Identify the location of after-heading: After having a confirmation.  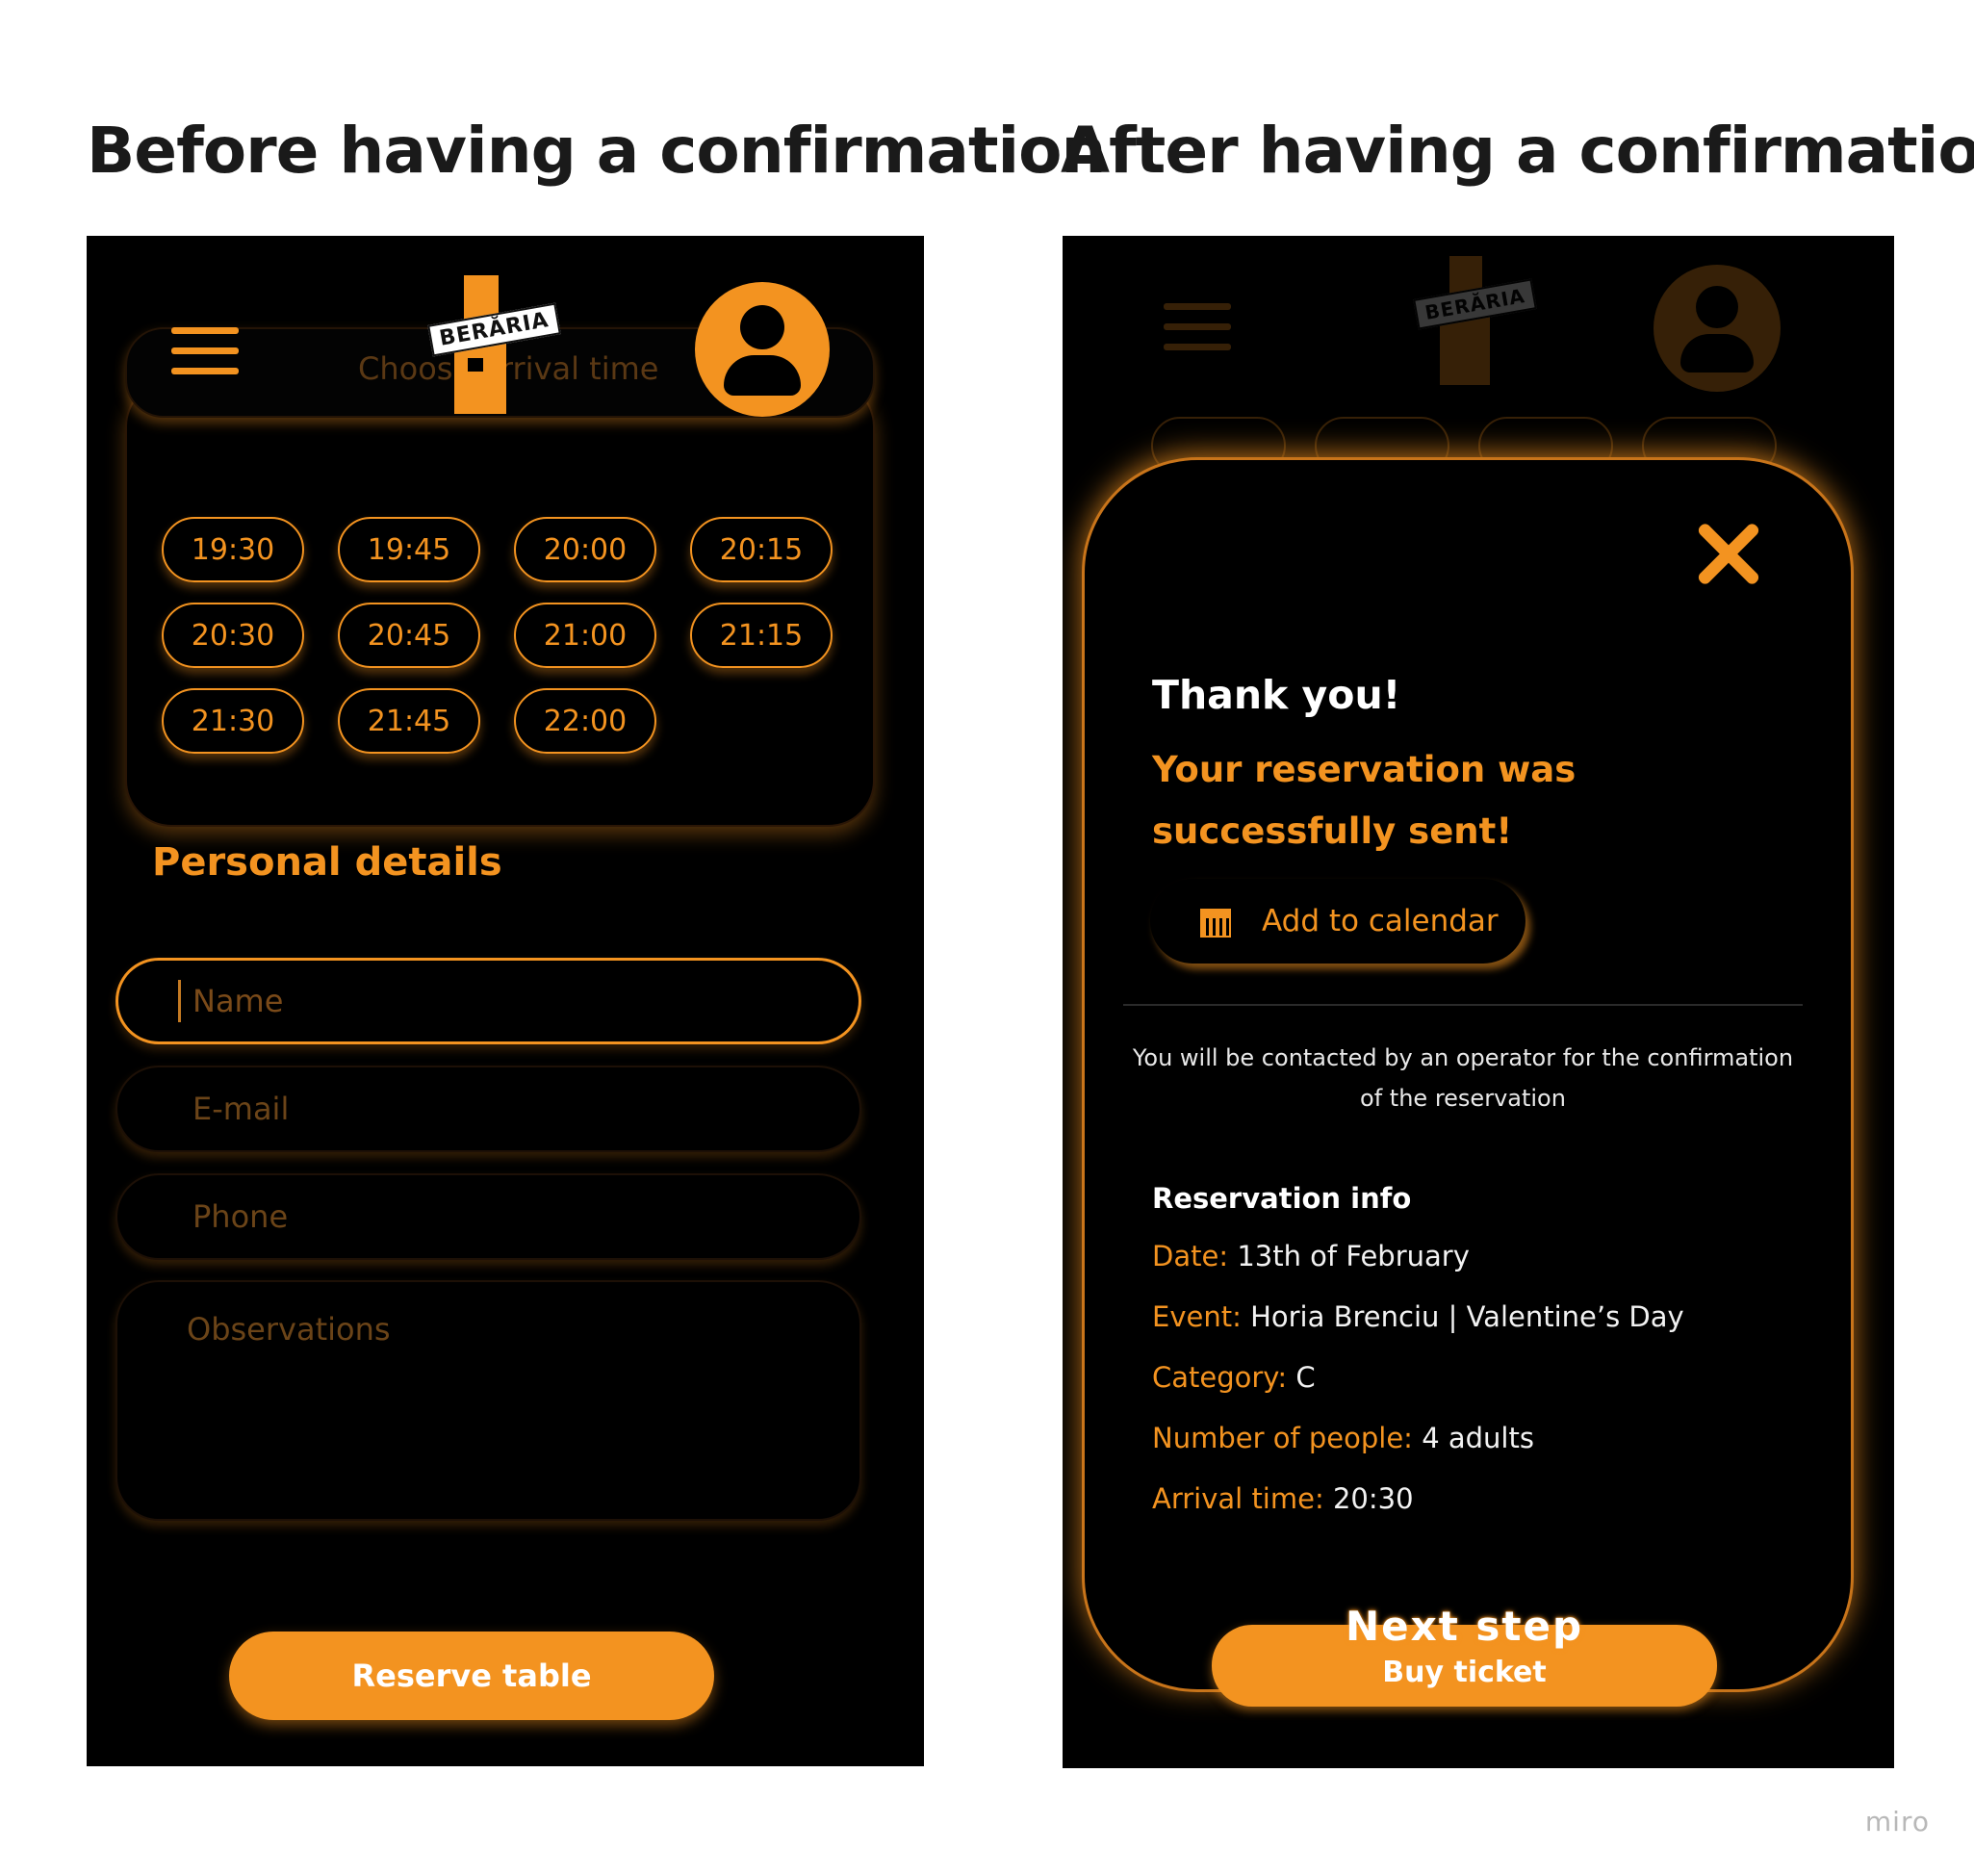
(1517, 151).